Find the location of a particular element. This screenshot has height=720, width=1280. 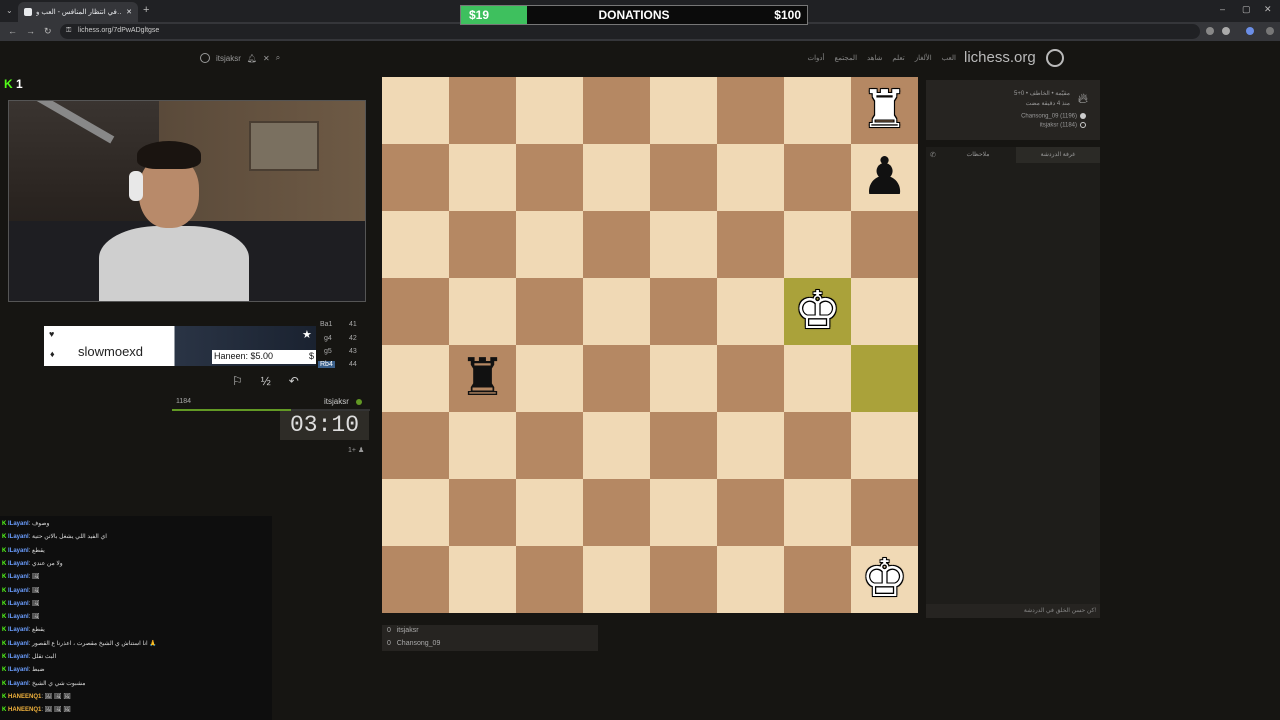

chat-input: كن حسن الخلق في الدردشة! is located at coordinates (1013, 611).